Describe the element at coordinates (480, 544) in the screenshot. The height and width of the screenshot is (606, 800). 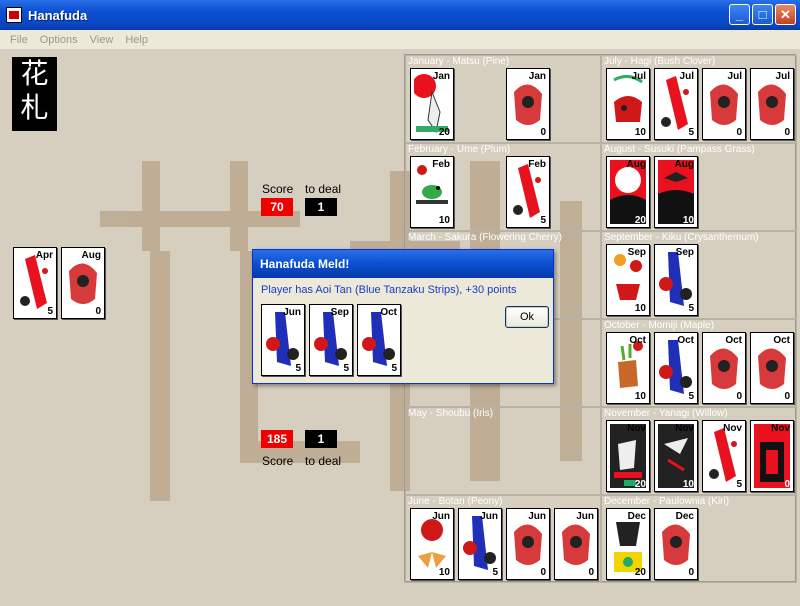
I see `table-card: Jun 5` at that location.